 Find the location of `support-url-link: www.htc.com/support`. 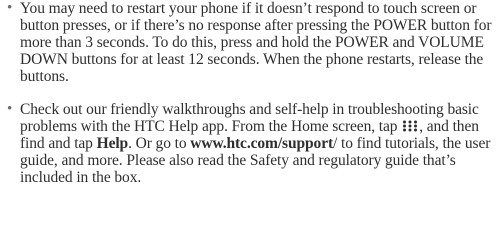

support-url-link: www.htc.com/support is located at coordinates (261, 143).